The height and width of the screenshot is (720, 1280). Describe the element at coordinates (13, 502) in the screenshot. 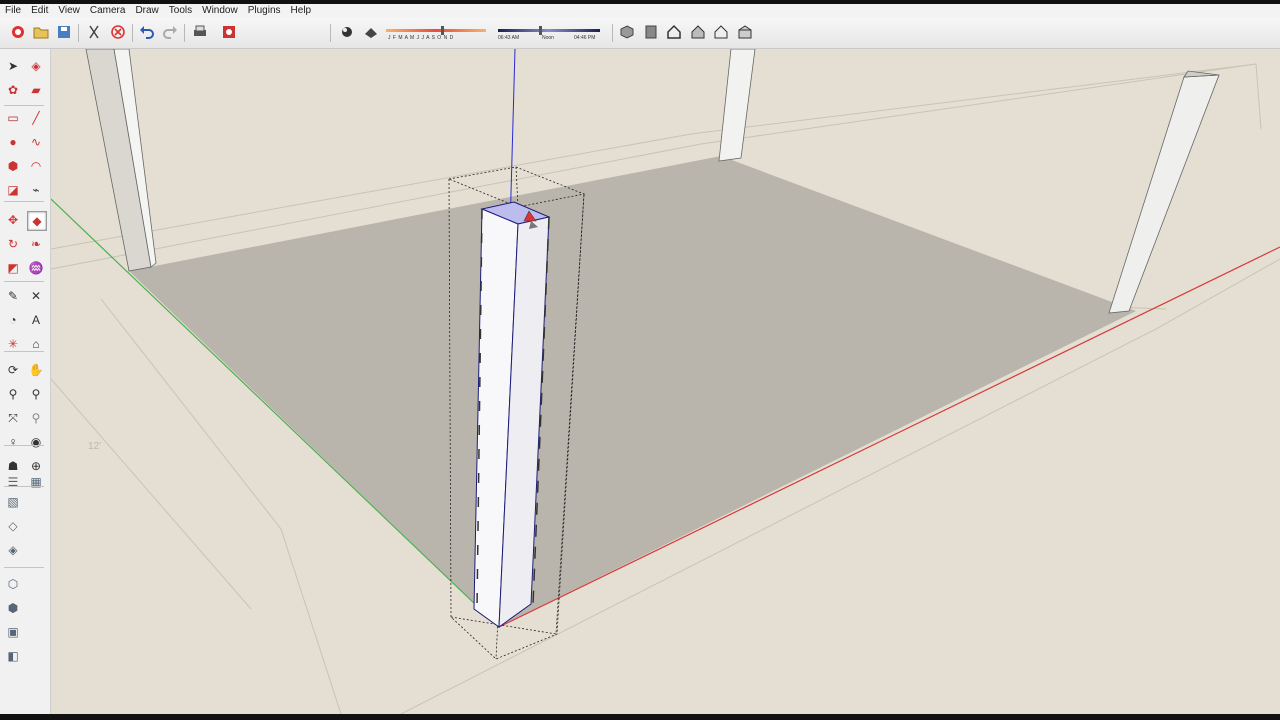

I see `stamp-icon: ▧` at that location.